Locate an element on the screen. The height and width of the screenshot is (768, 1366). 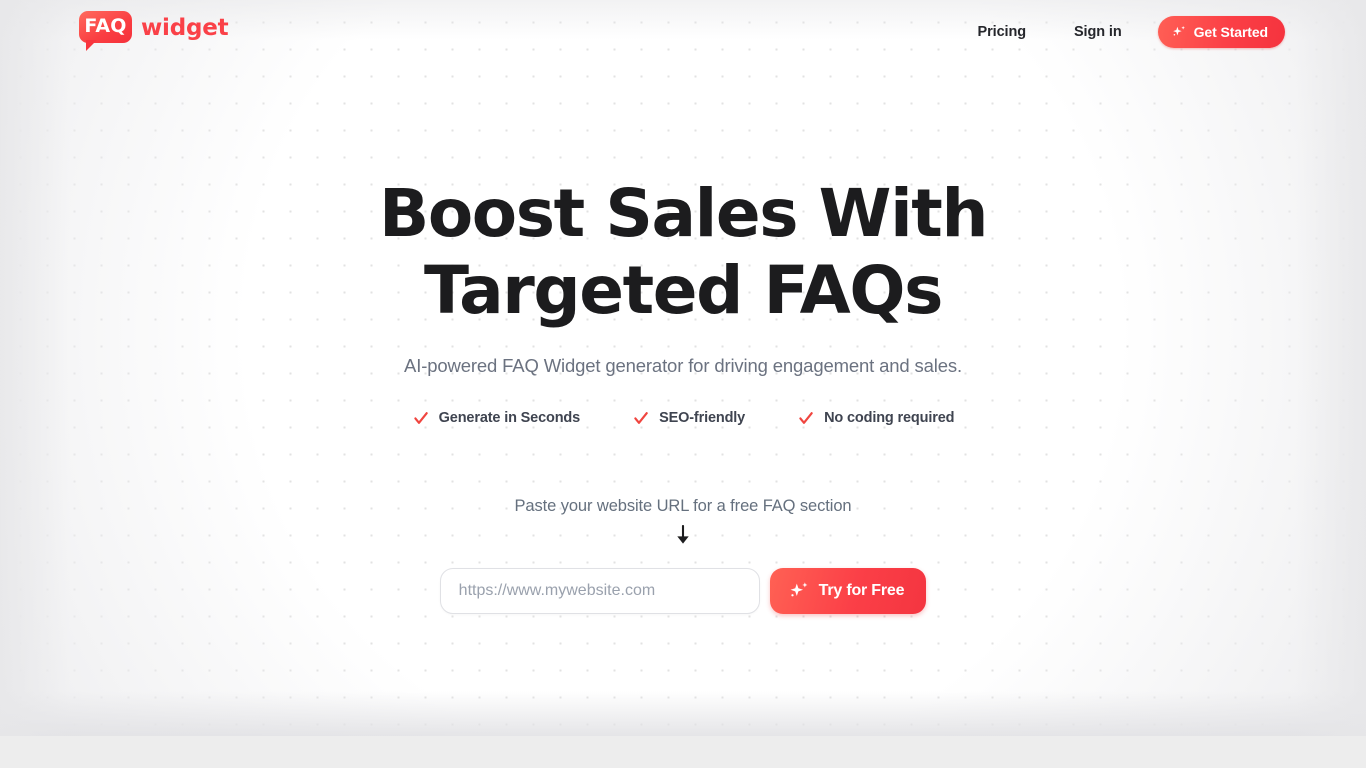
arrow-down-icon is located at coordinates (683, 534).